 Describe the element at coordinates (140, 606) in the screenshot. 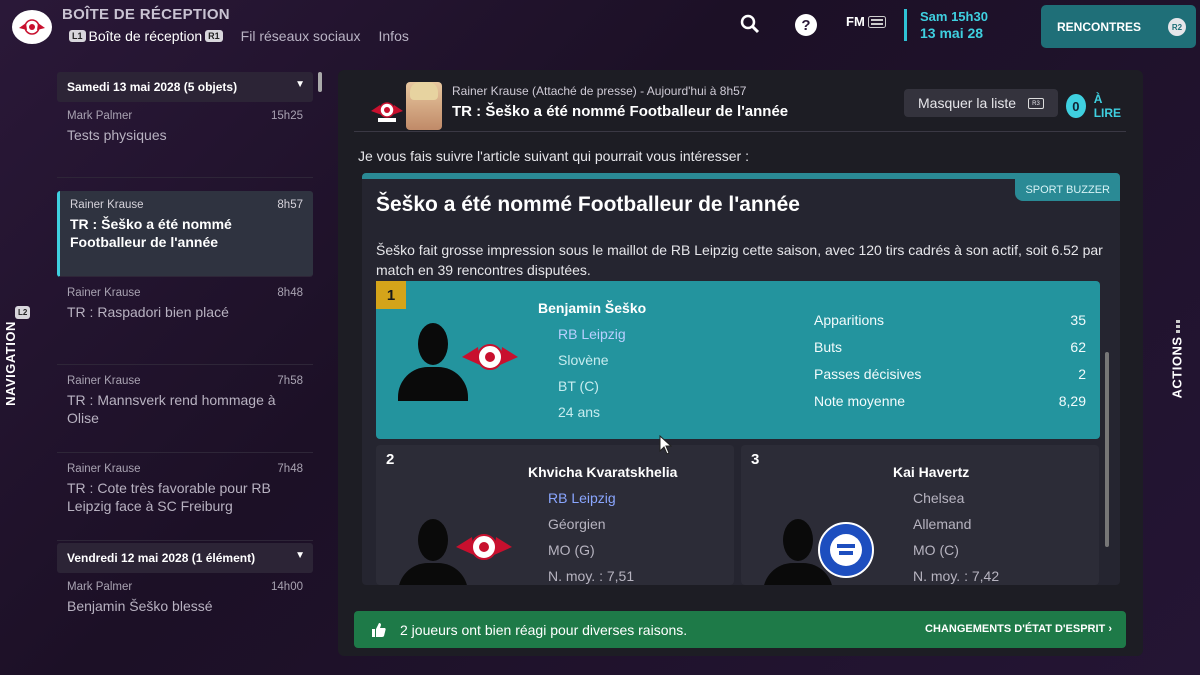

I see `message-subject: Benjamin Šeško blessé` at that location.